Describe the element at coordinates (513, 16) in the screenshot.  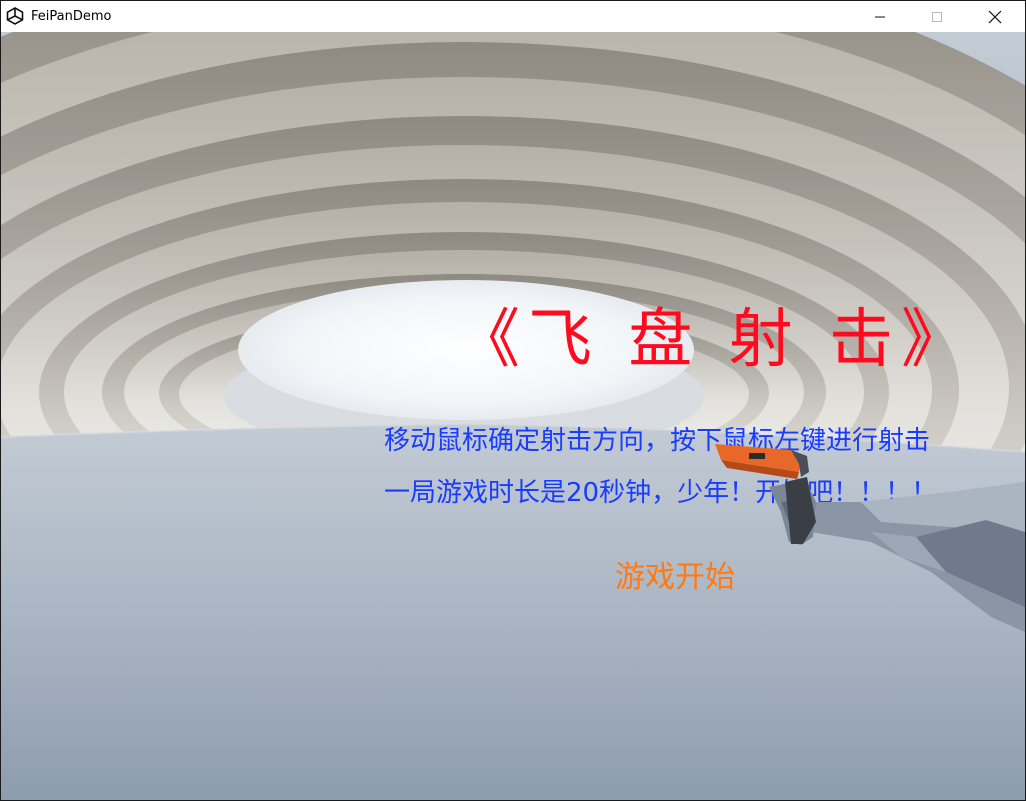
I see `title-bar: FeiPanDemo` at that location.